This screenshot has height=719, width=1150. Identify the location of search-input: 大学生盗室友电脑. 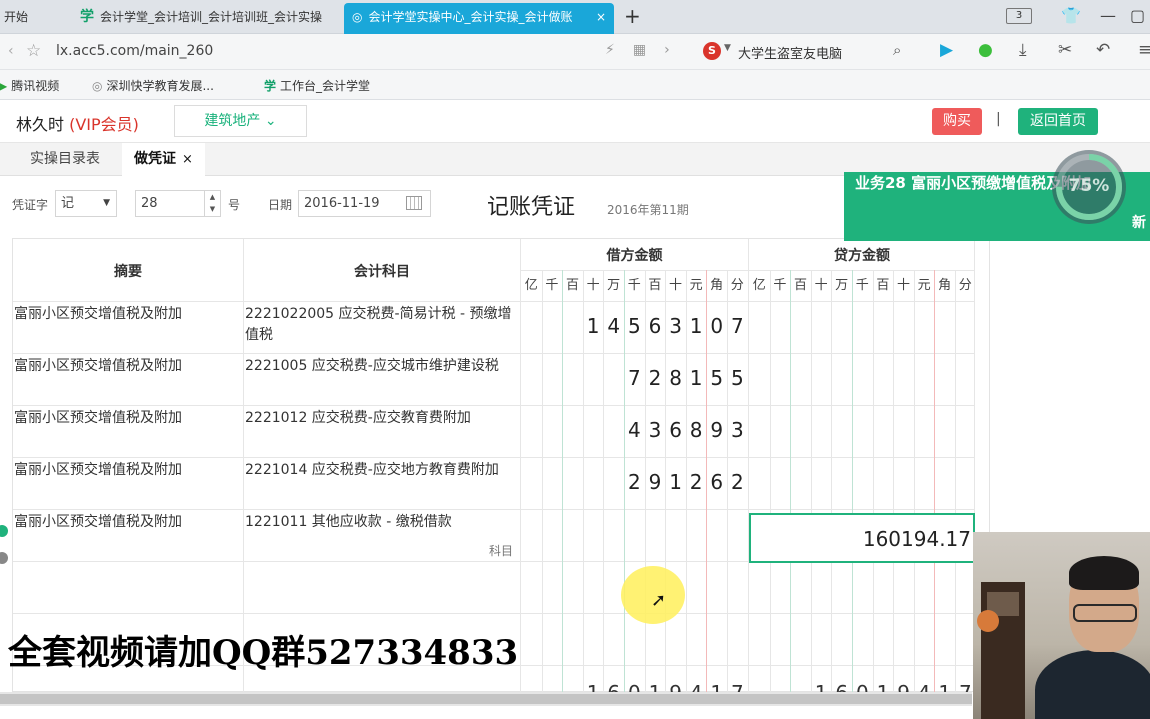
(790, 52).